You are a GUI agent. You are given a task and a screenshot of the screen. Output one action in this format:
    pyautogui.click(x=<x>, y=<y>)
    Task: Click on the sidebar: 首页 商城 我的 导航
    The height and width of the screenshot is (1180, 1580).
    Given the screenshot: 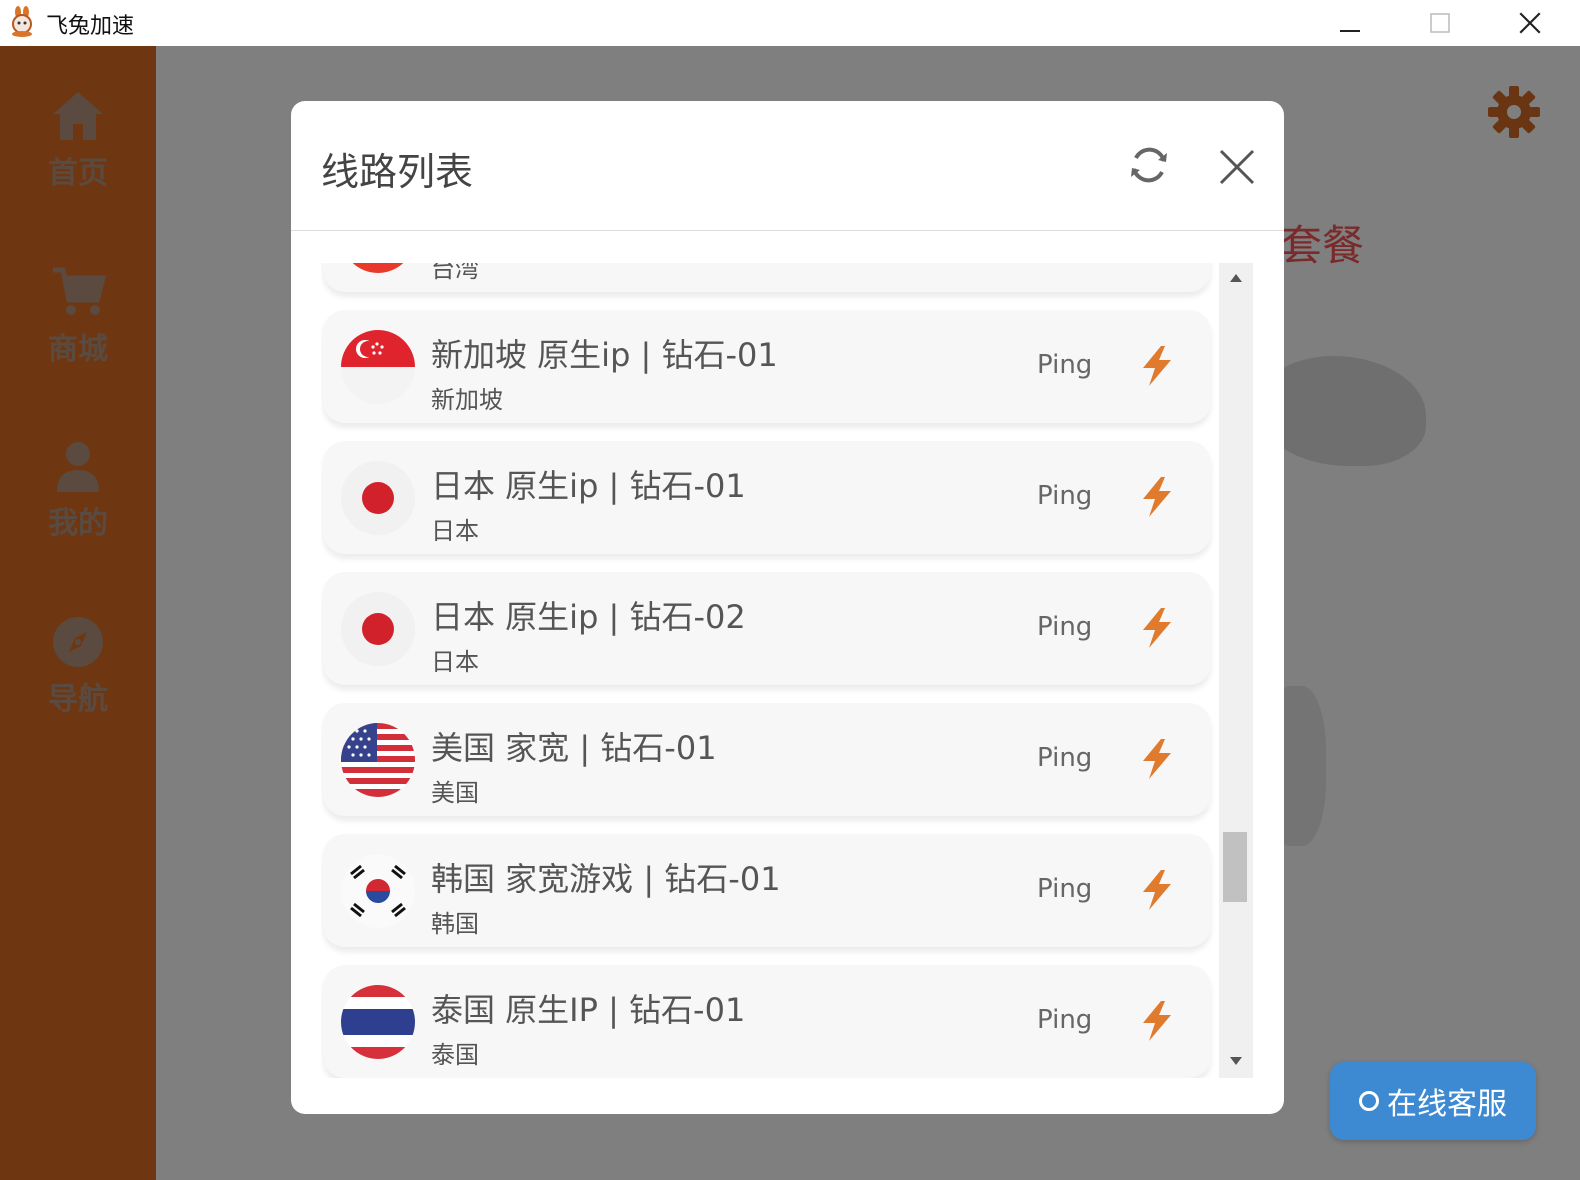 What is the action you would take?
    pyautogui.click(x=78, y=613)
    